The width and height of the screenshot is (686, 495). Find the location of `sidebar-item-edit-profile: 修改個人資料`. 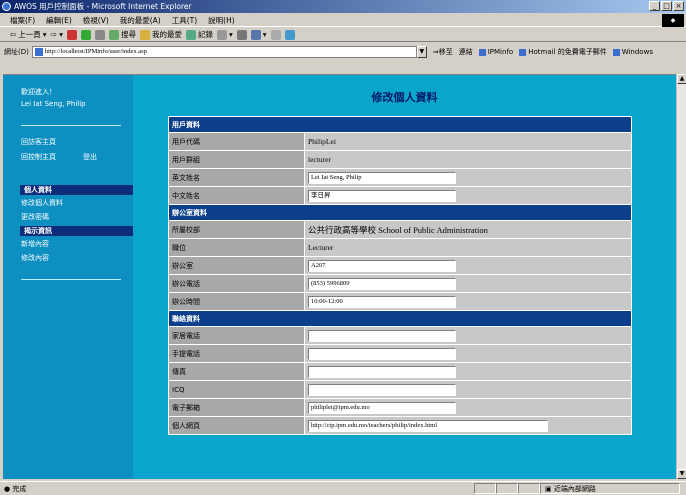

sidebar-item-edit-profile: 修改個人資料 is located at coordinates (42, 203).